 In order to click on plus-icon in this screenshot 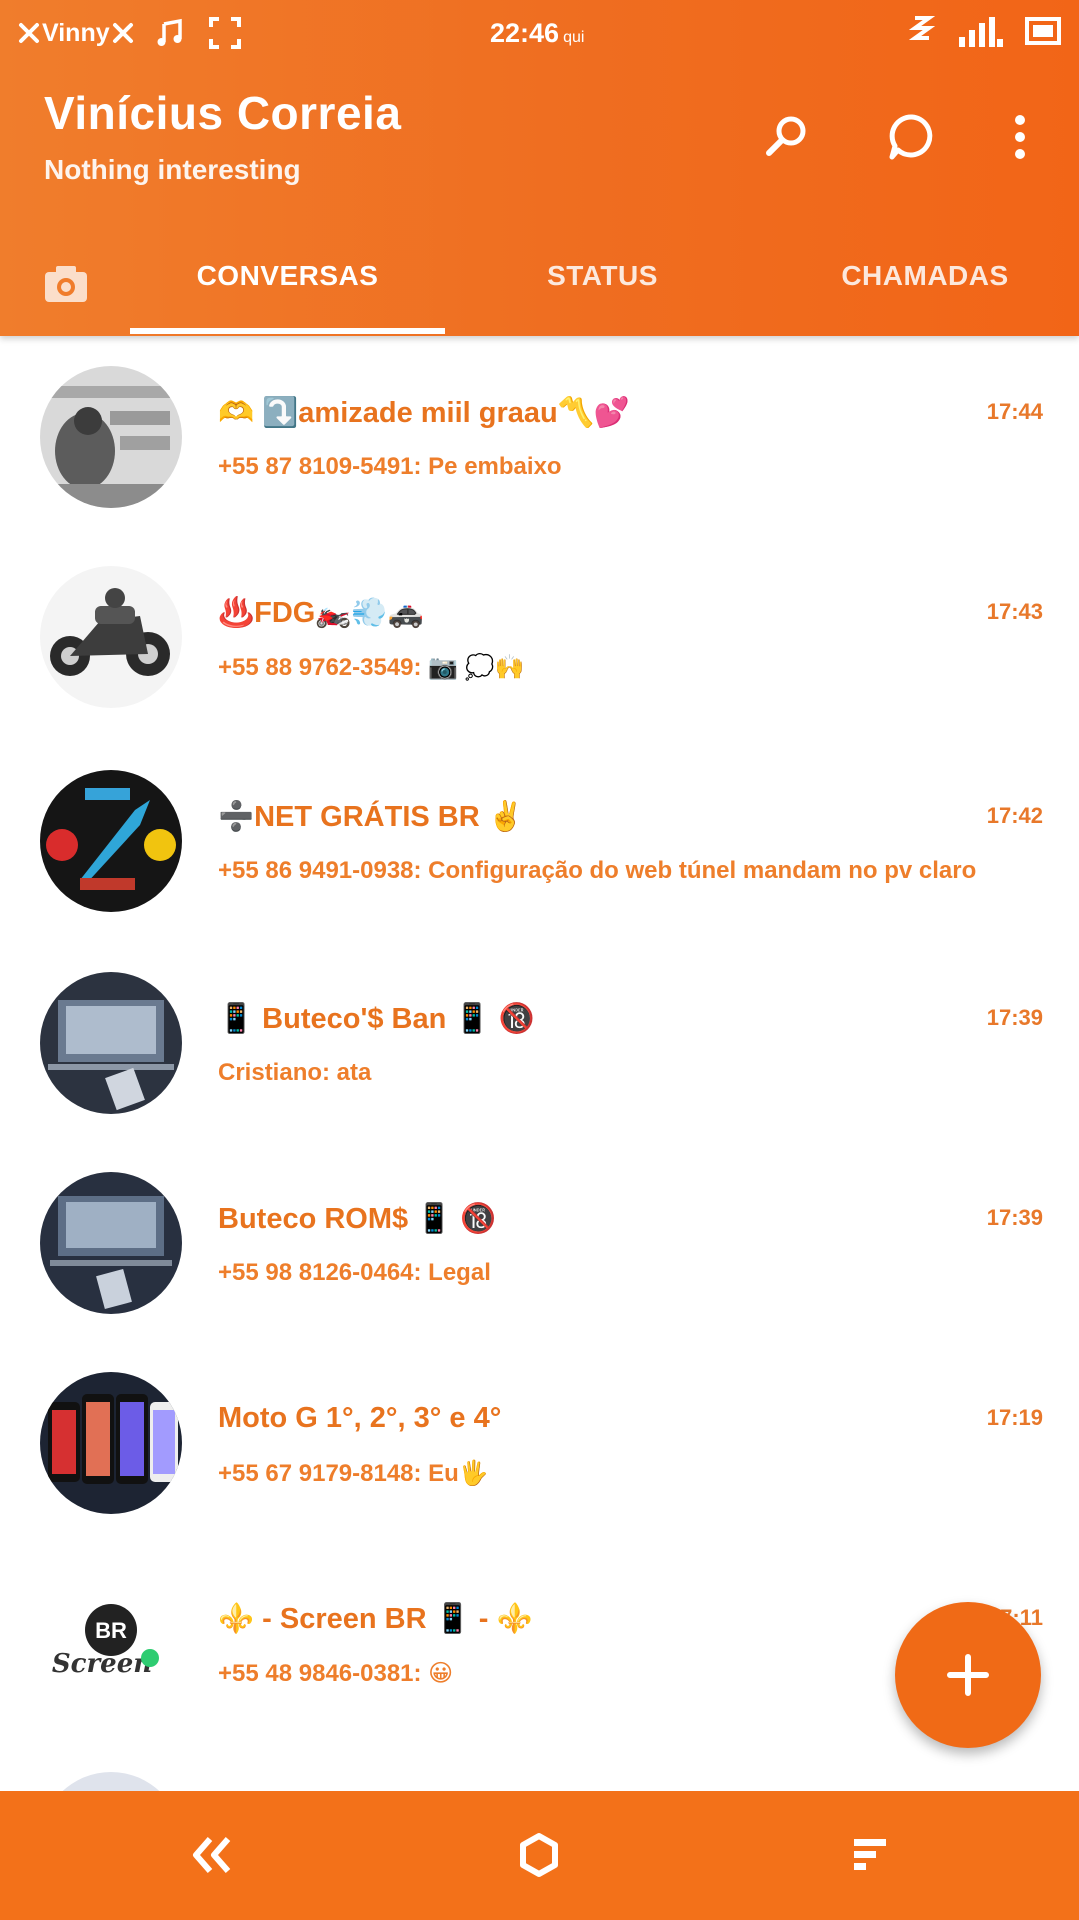, I will do `click(968, 1675)`.